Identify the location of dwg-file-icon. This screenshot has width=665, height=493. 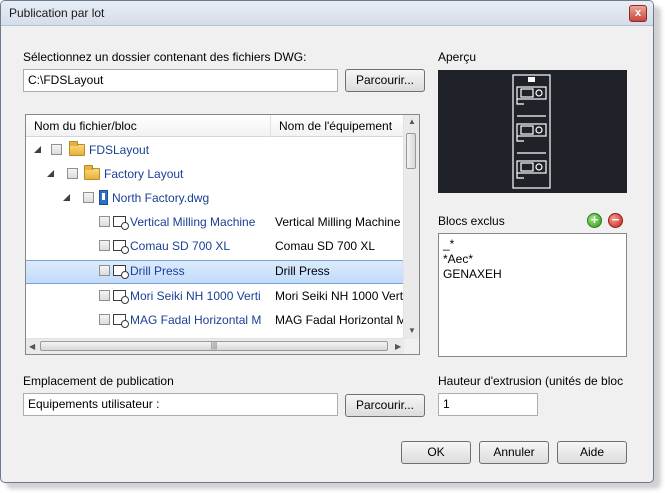
(103, 197).